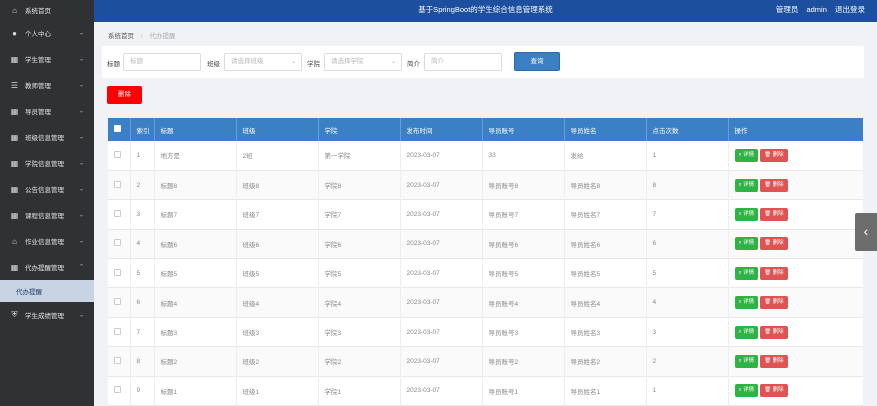 Image resolution: width=877 pixels, height=406 pixels. I want to click on title-input-placeholder: 标题, so click(136, 61).